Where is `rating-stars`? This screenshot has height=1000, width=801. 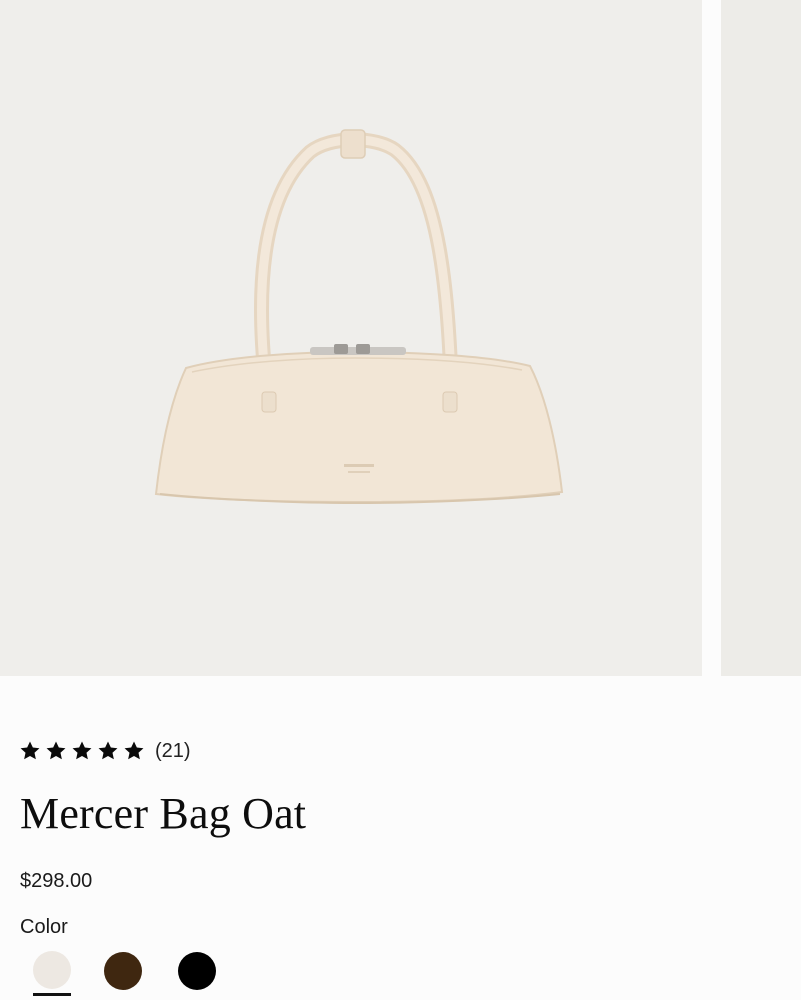
rating-stars is located at coordinates (82, 751).